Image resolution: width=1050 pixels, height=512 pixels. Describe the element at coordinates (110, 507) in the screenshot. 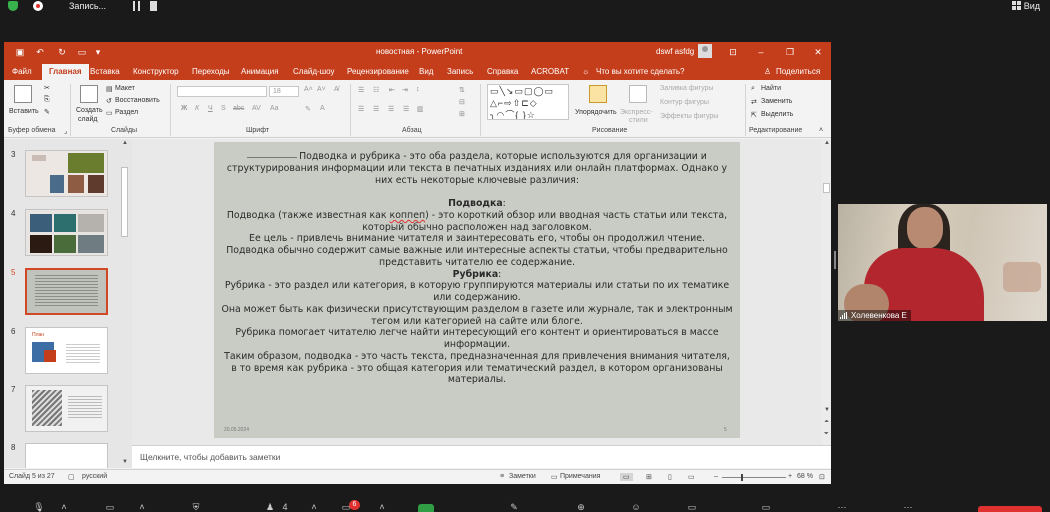

I see `video-off-icon: ▭` at that location.